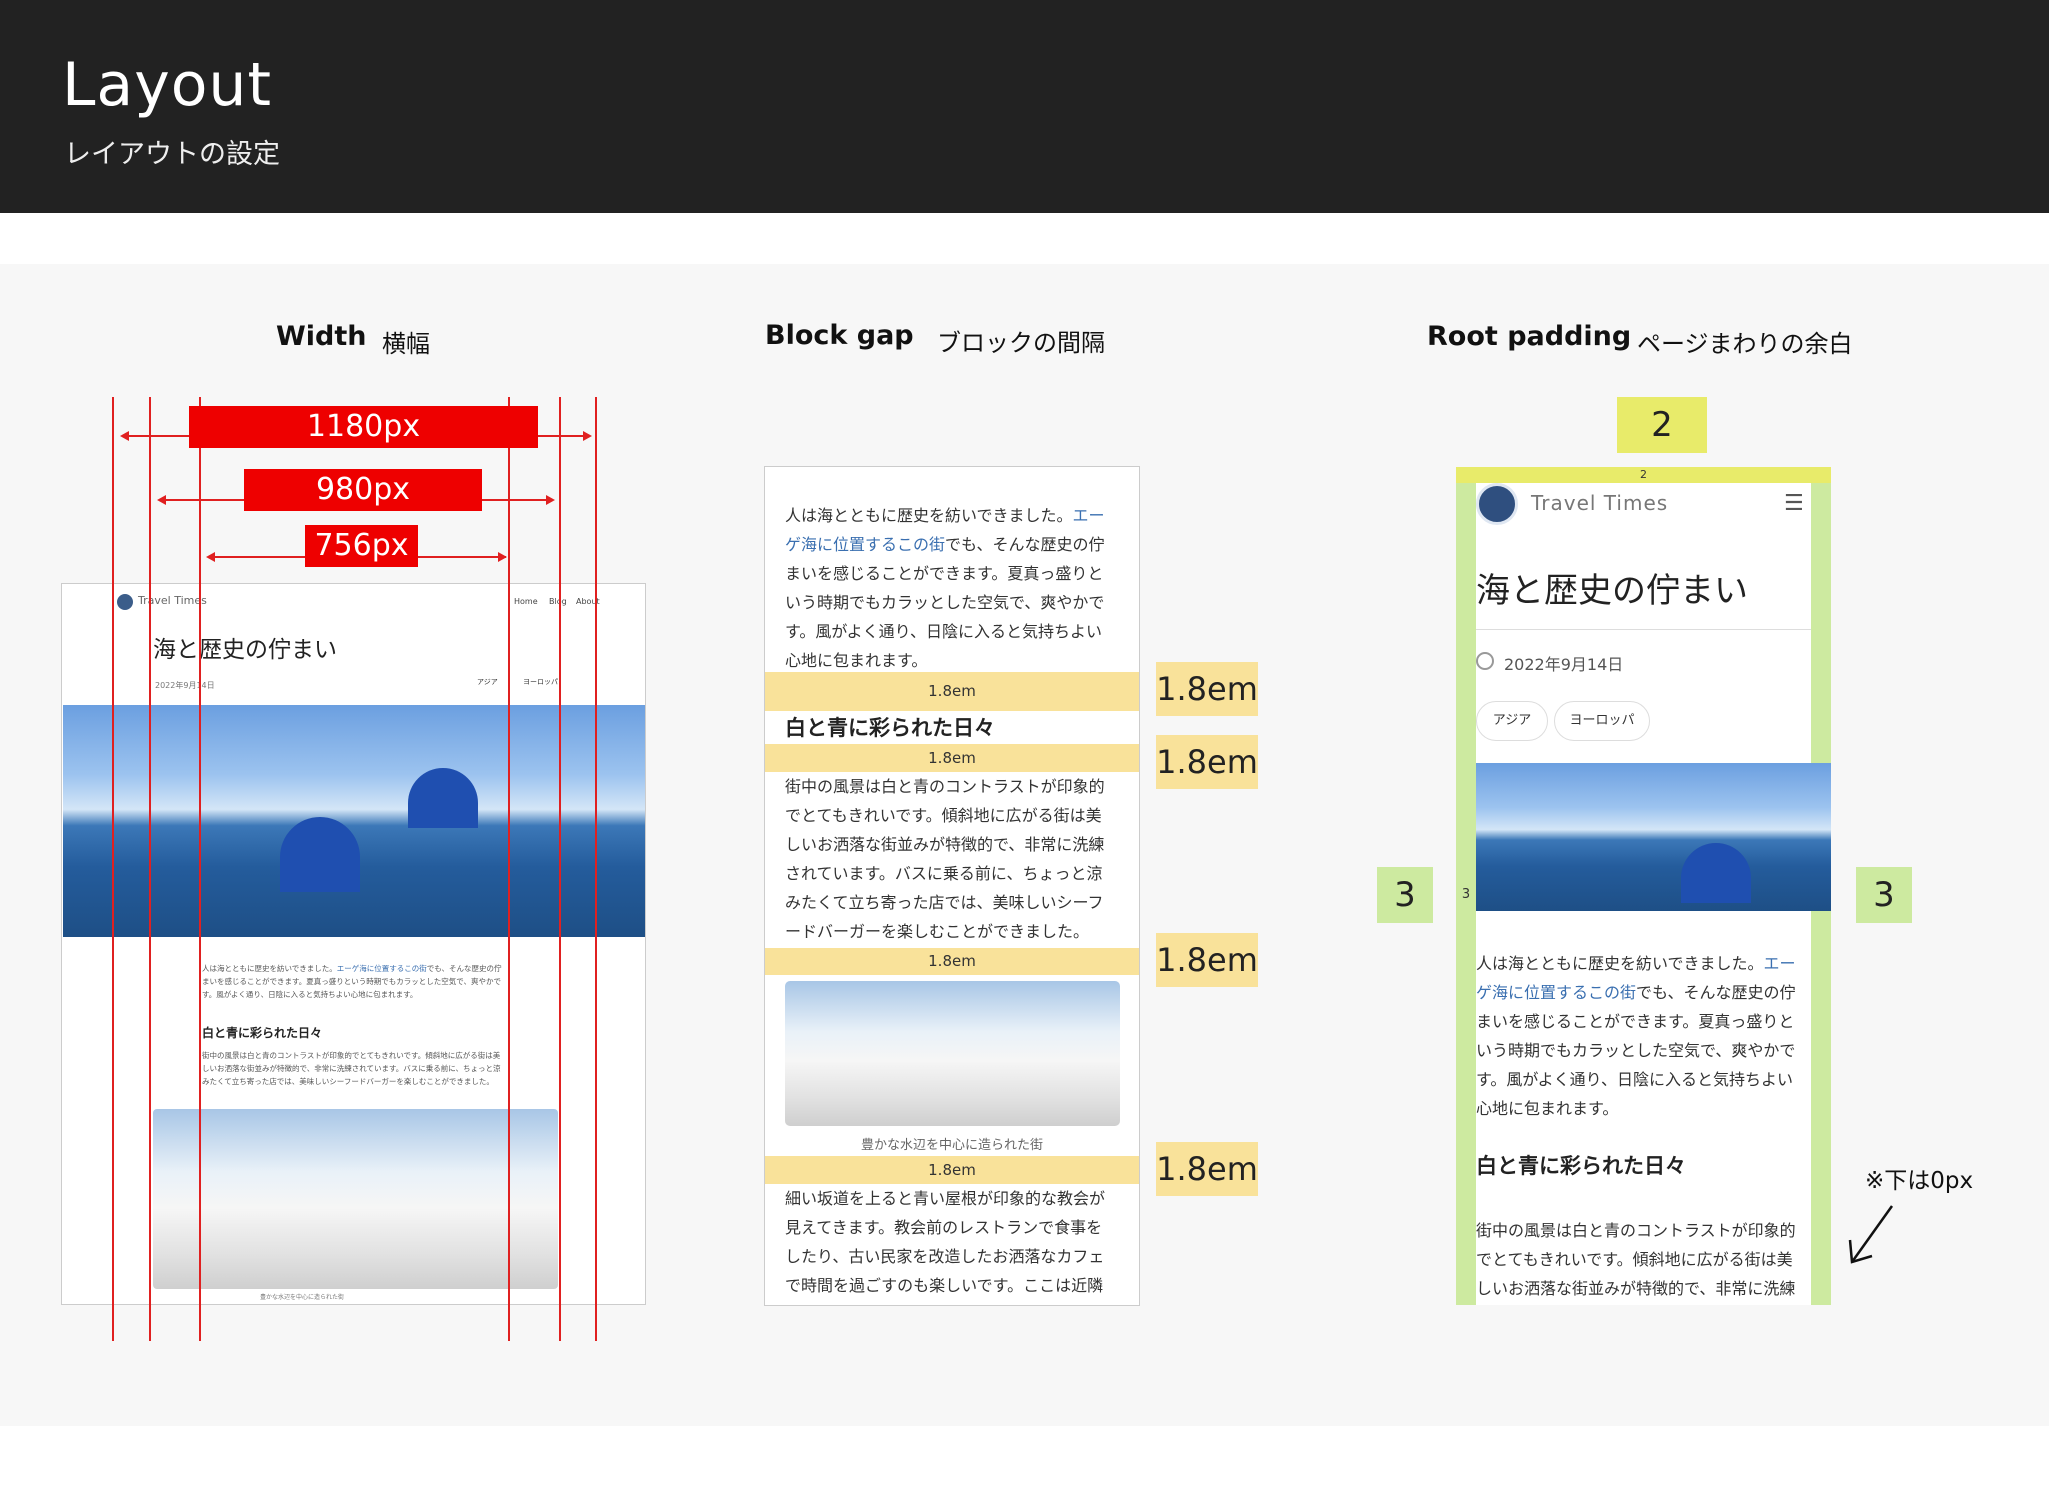 This screenshot has width=2049, height=1487. Describe the element at coordinates (321, 336) in the screenshot. I see `width-section-title: Width` at that location.